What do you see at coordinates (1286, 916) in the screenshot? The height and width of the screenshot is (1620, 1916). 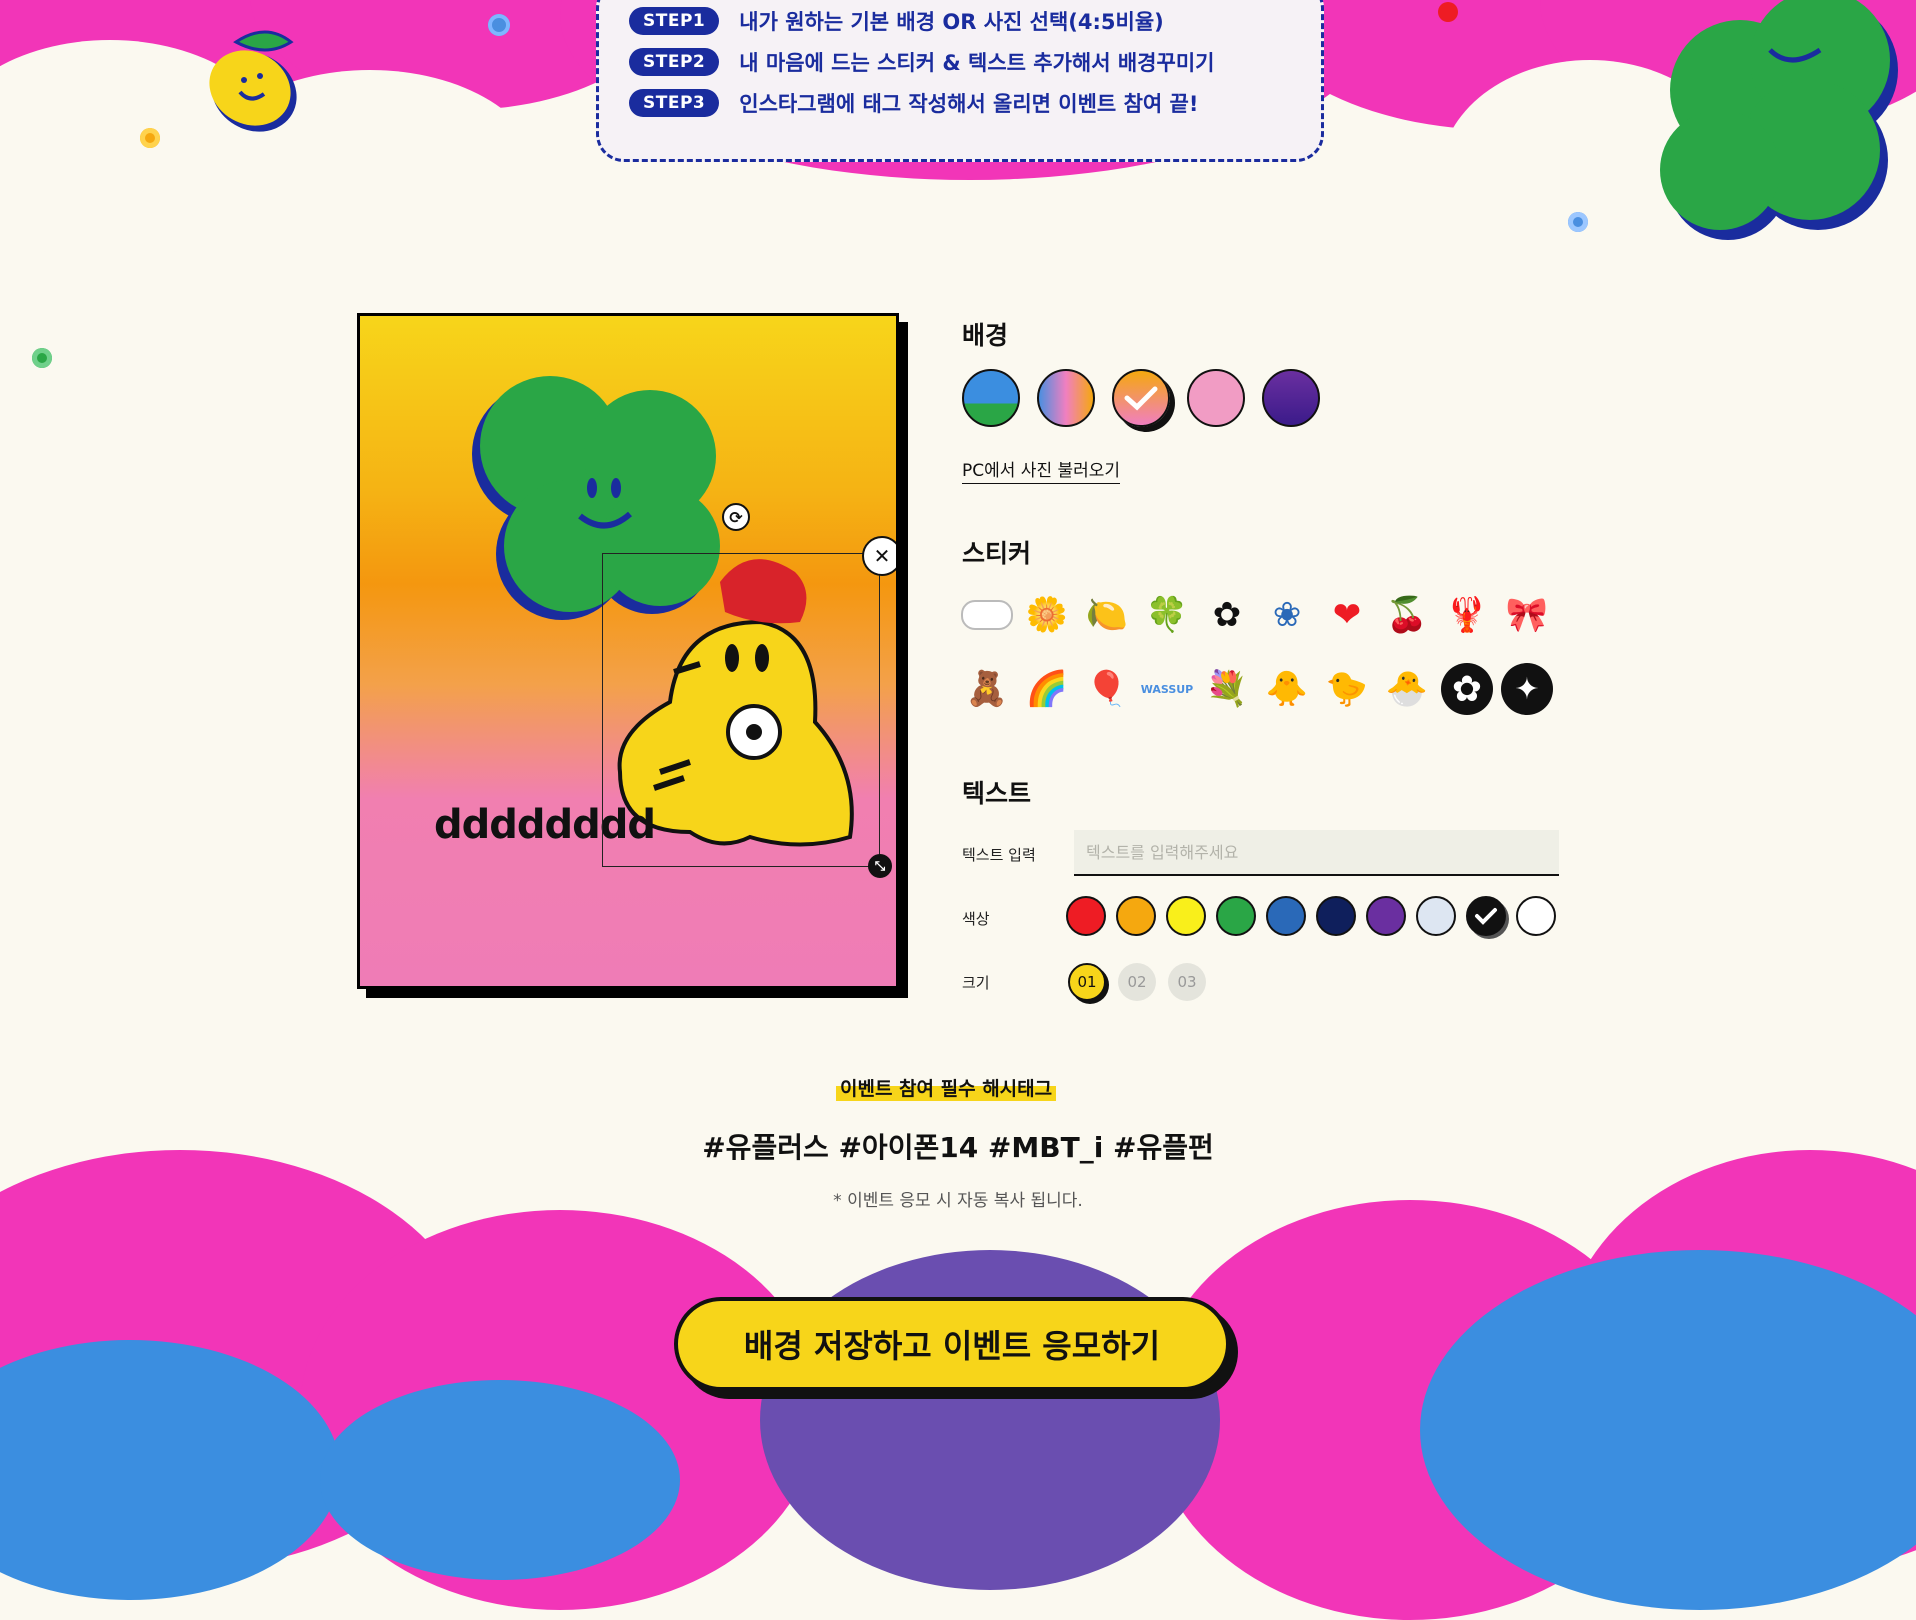 I see `color-blue` at bounding box center [1286, 916].